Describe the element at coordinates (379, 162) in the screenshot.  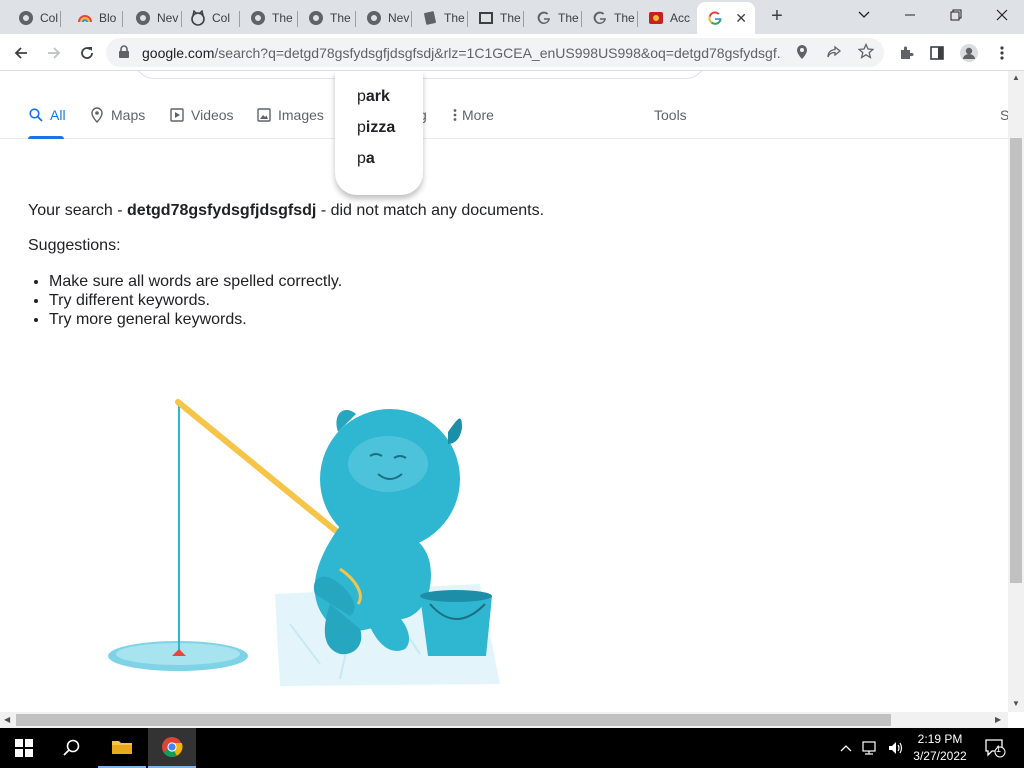
I see `suggestion-item: pa` at that location.